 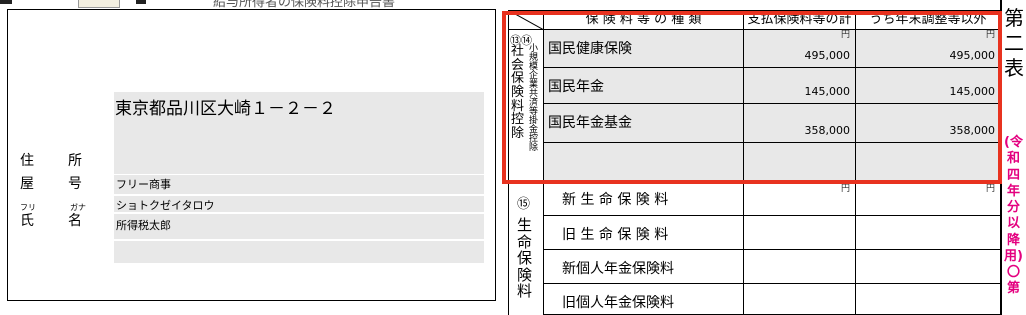 What do you see at coordinates (1013, 175) in the screenshot?
I see `form-note-char: 四` at bounding box center [1013, 175].